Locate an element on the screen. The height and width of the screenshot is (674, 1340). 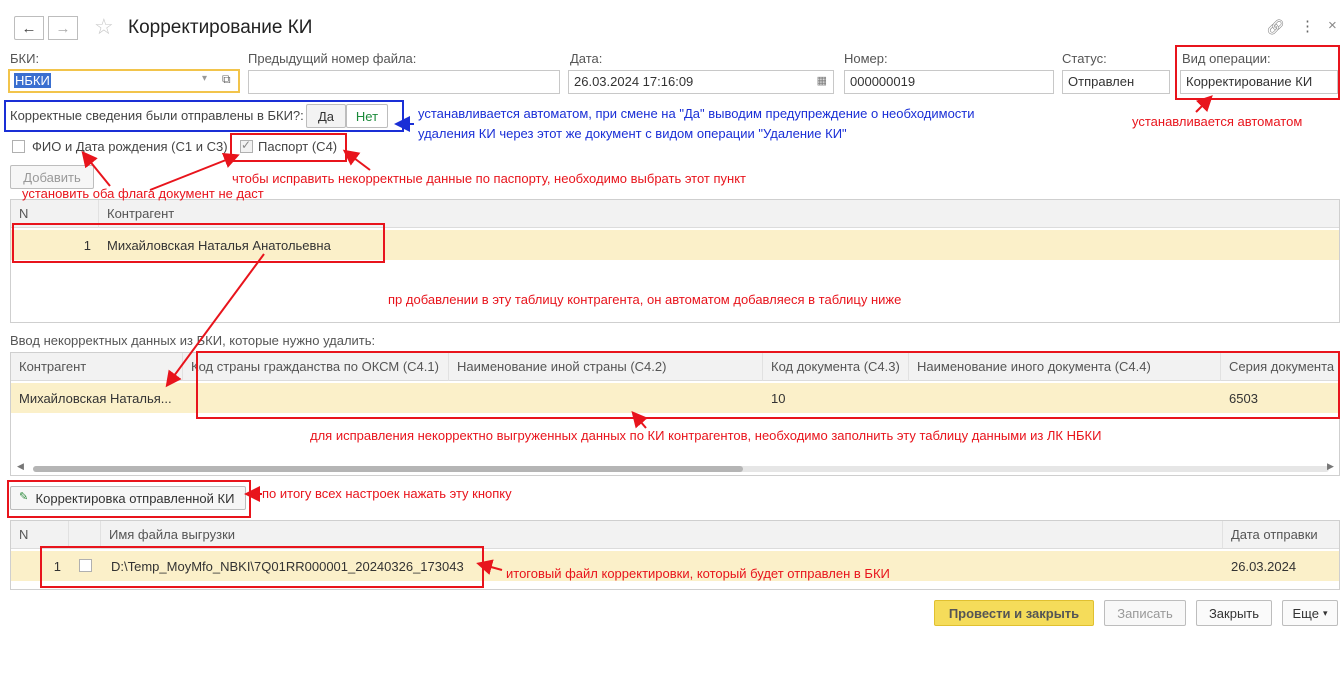
arrow-flag-passport is located at coordinates (194, 171).